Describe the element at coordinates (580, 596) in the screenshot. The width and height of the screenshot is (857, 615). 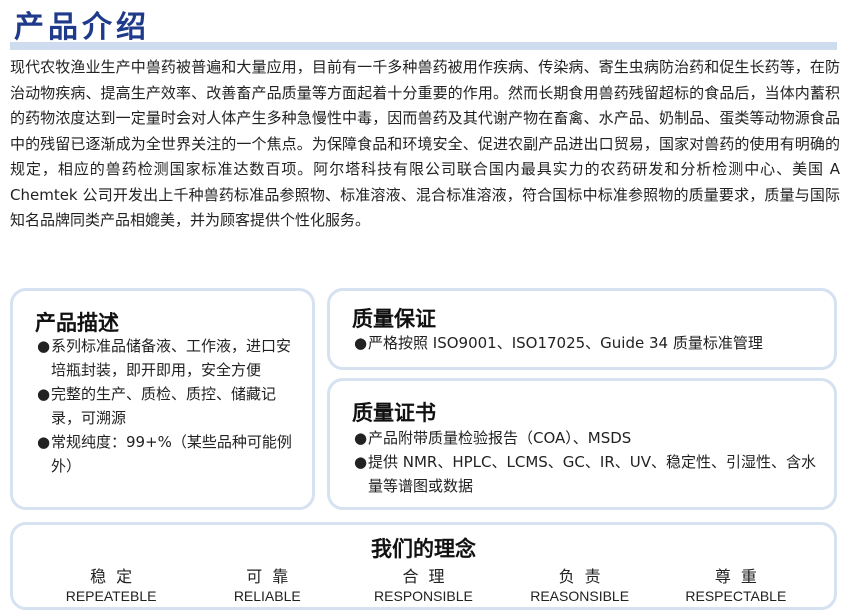
I see `value-en: REASONSIBLE` at that location.